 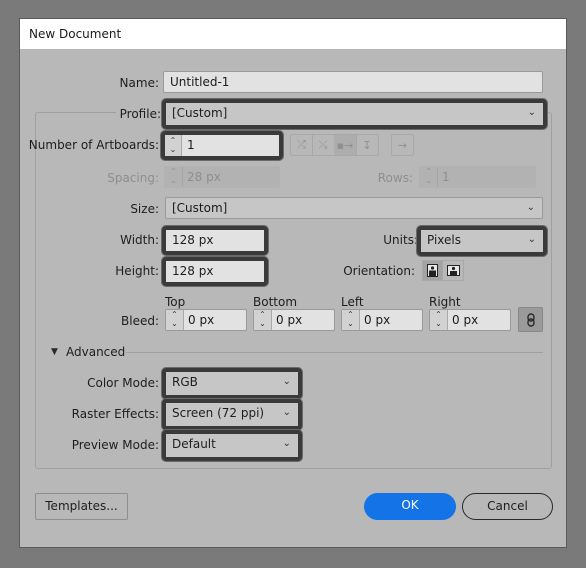 I want to click on bleed-bottom-header: Bottom, so click(x=275, y=302).